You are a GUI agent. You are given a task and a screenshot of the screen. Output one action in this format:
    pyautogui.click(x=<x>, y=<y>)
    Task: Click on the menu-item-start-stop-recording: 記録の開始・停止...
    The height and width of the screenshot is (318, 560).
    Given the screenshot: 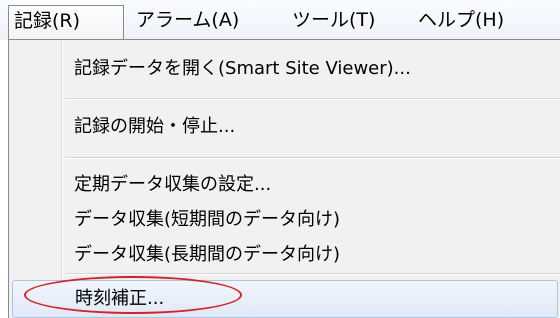 What is the action you would take?
    pyautogui.click(x=285, y=127)
    